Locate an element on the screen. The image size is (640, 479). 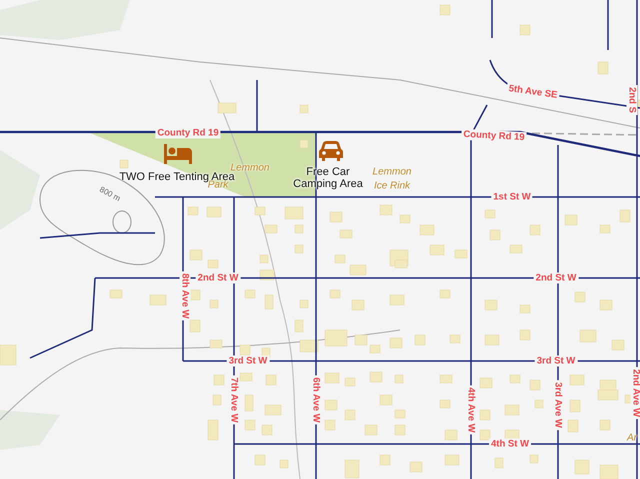
street-label: 7th Ave W is located at coordinates (234, 400).